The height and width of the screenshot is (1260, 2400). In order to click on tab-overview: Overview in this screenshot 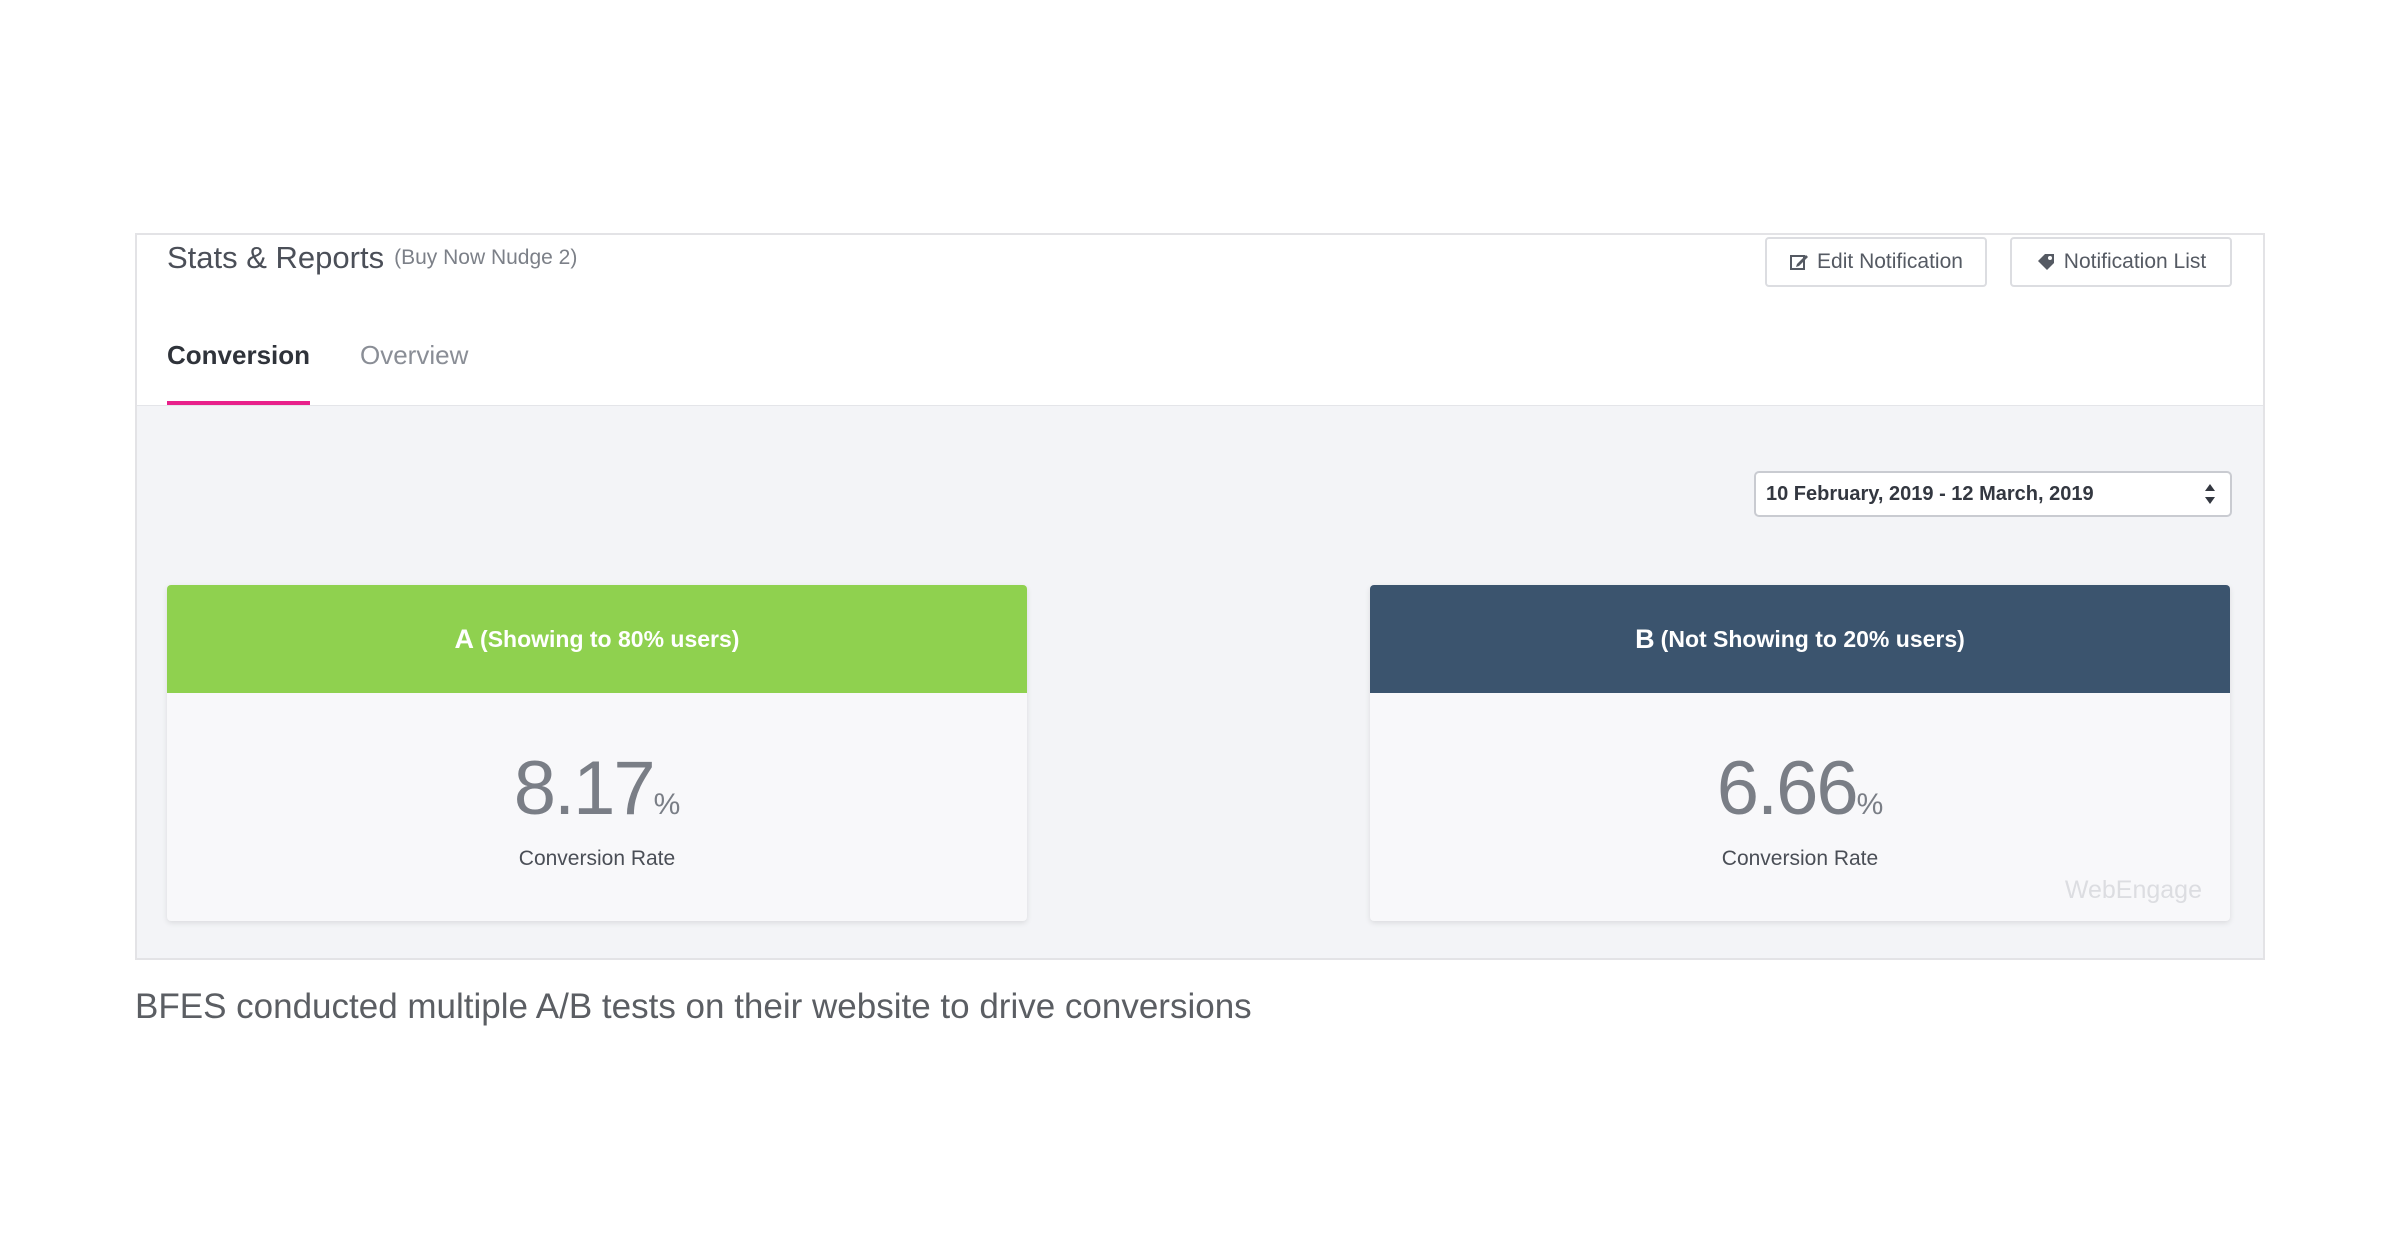, I will do `click(414, 355)`.